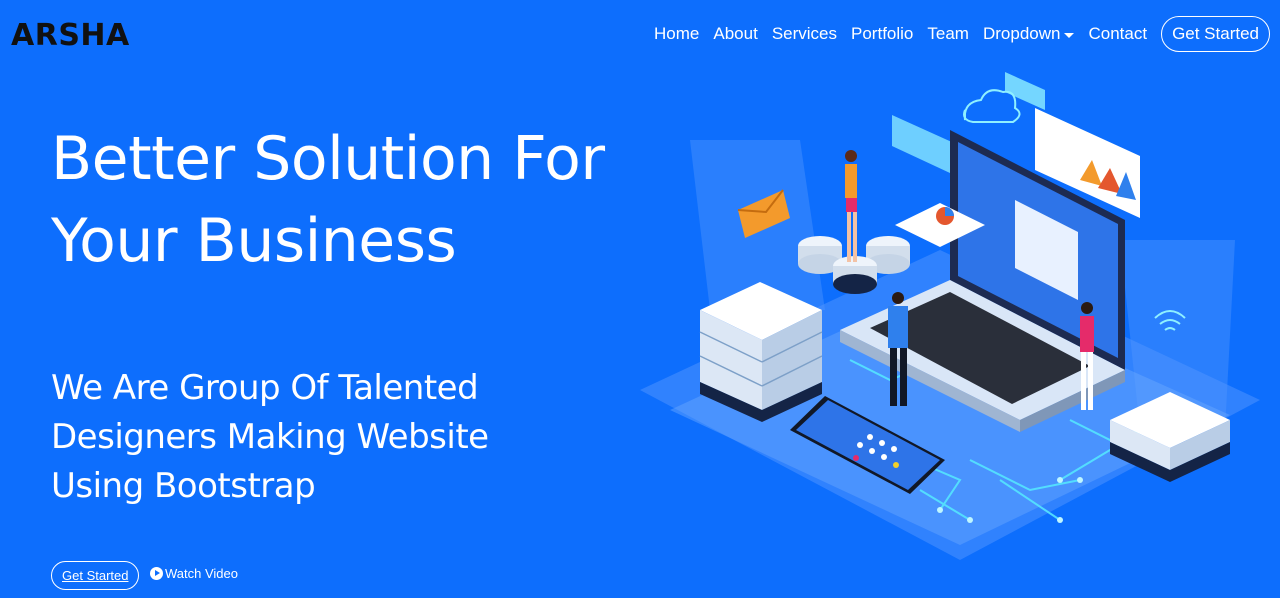 The width and height of the screenshot is (1280, 598). I want to click on hero-get-started-button: Get Started, so click(95, 575).